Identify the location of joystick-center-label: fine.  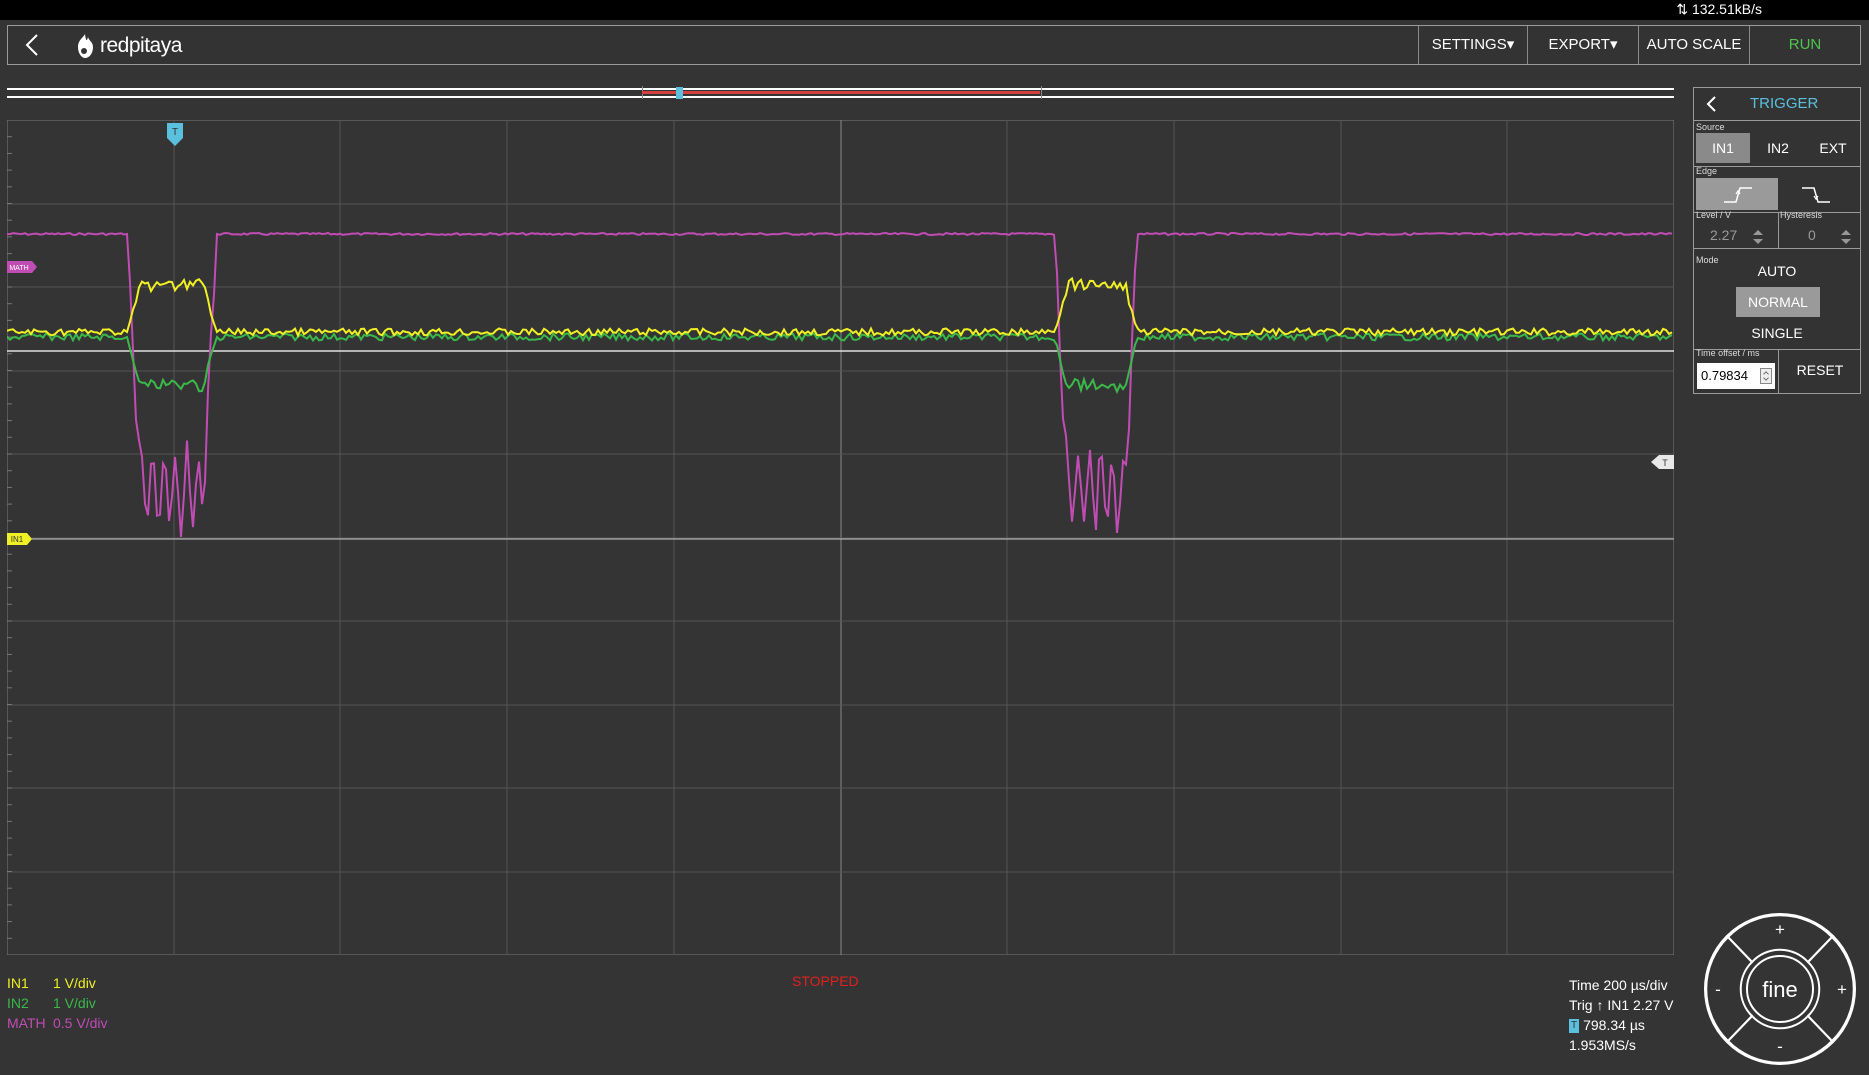
(1779, 989).